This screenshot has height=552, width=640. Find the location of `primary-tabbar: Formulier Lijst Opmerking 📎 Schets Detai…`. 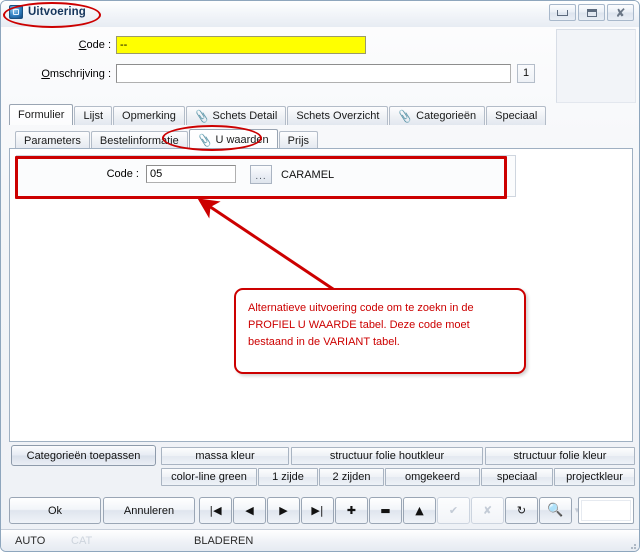

primary-tabbar: Formulier Lijst Opmerking 📎 Schets Detai… is located at coordinates (278, 114).